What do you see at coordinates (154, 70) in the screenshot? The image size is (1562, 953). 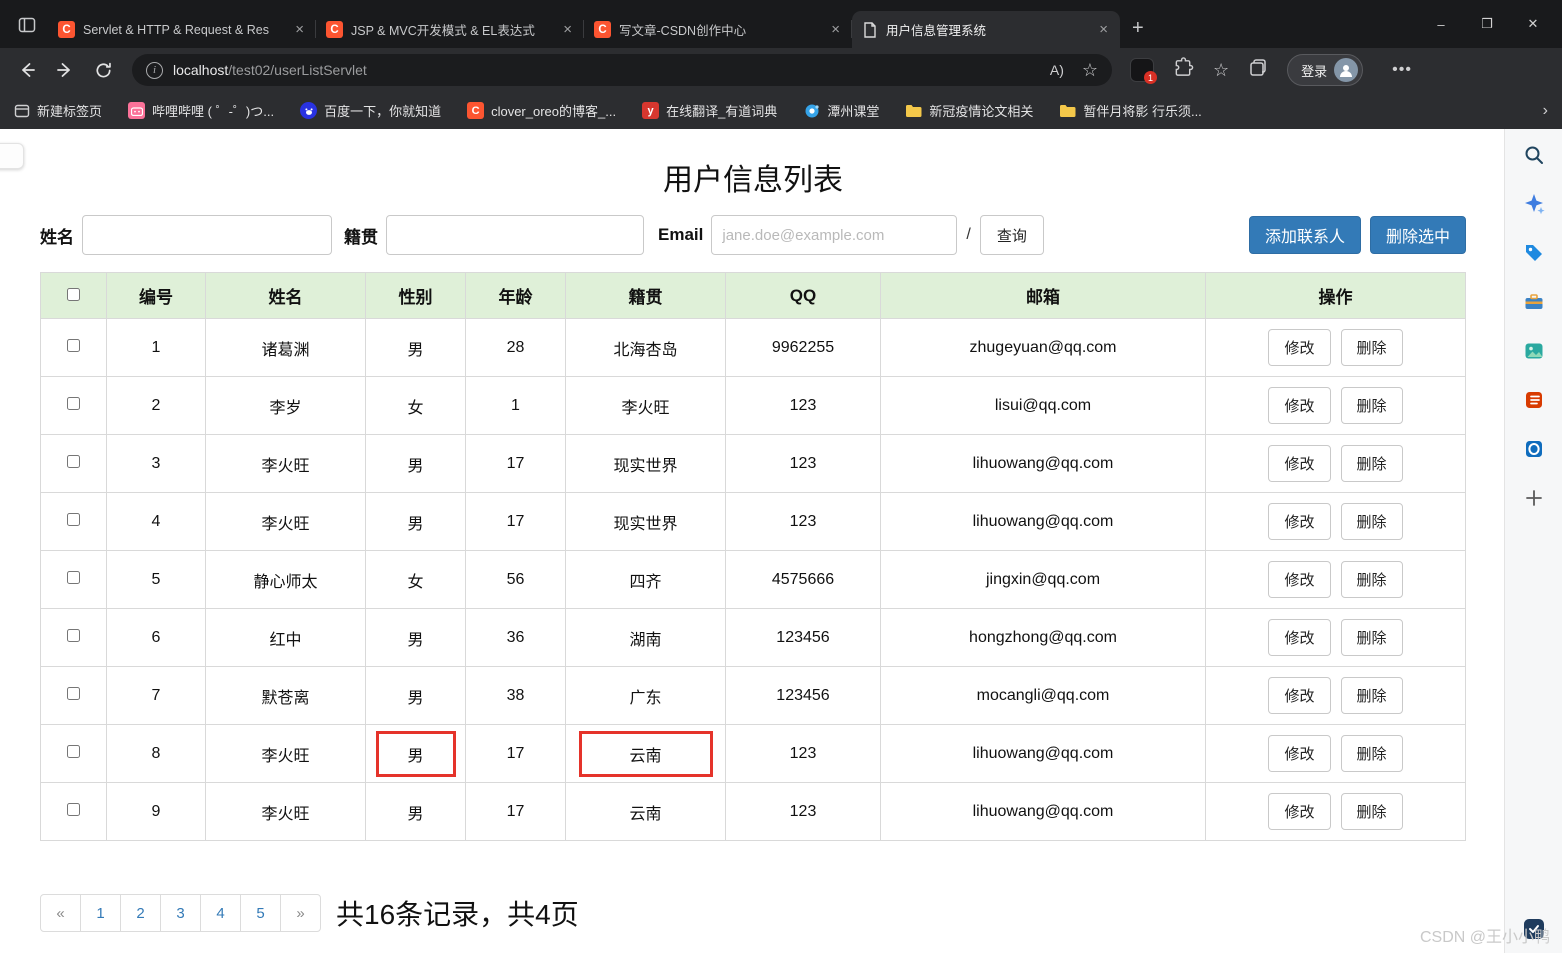 I see `site-info-icon: i` at bounding box center [154, 70].